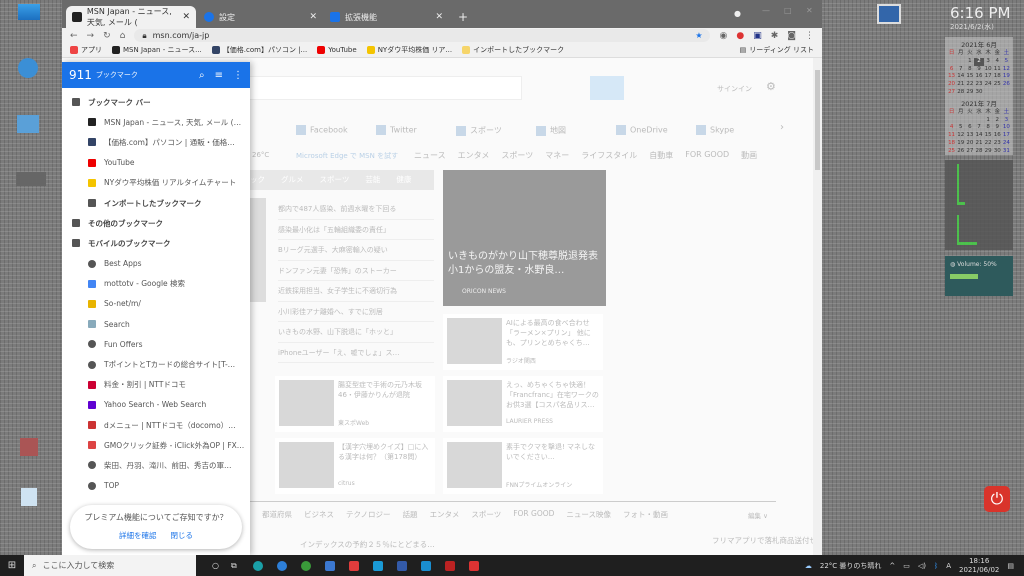 This screenshot has width=1024, height=576. I want to click on nav-link: 動画, so click(749, 155).